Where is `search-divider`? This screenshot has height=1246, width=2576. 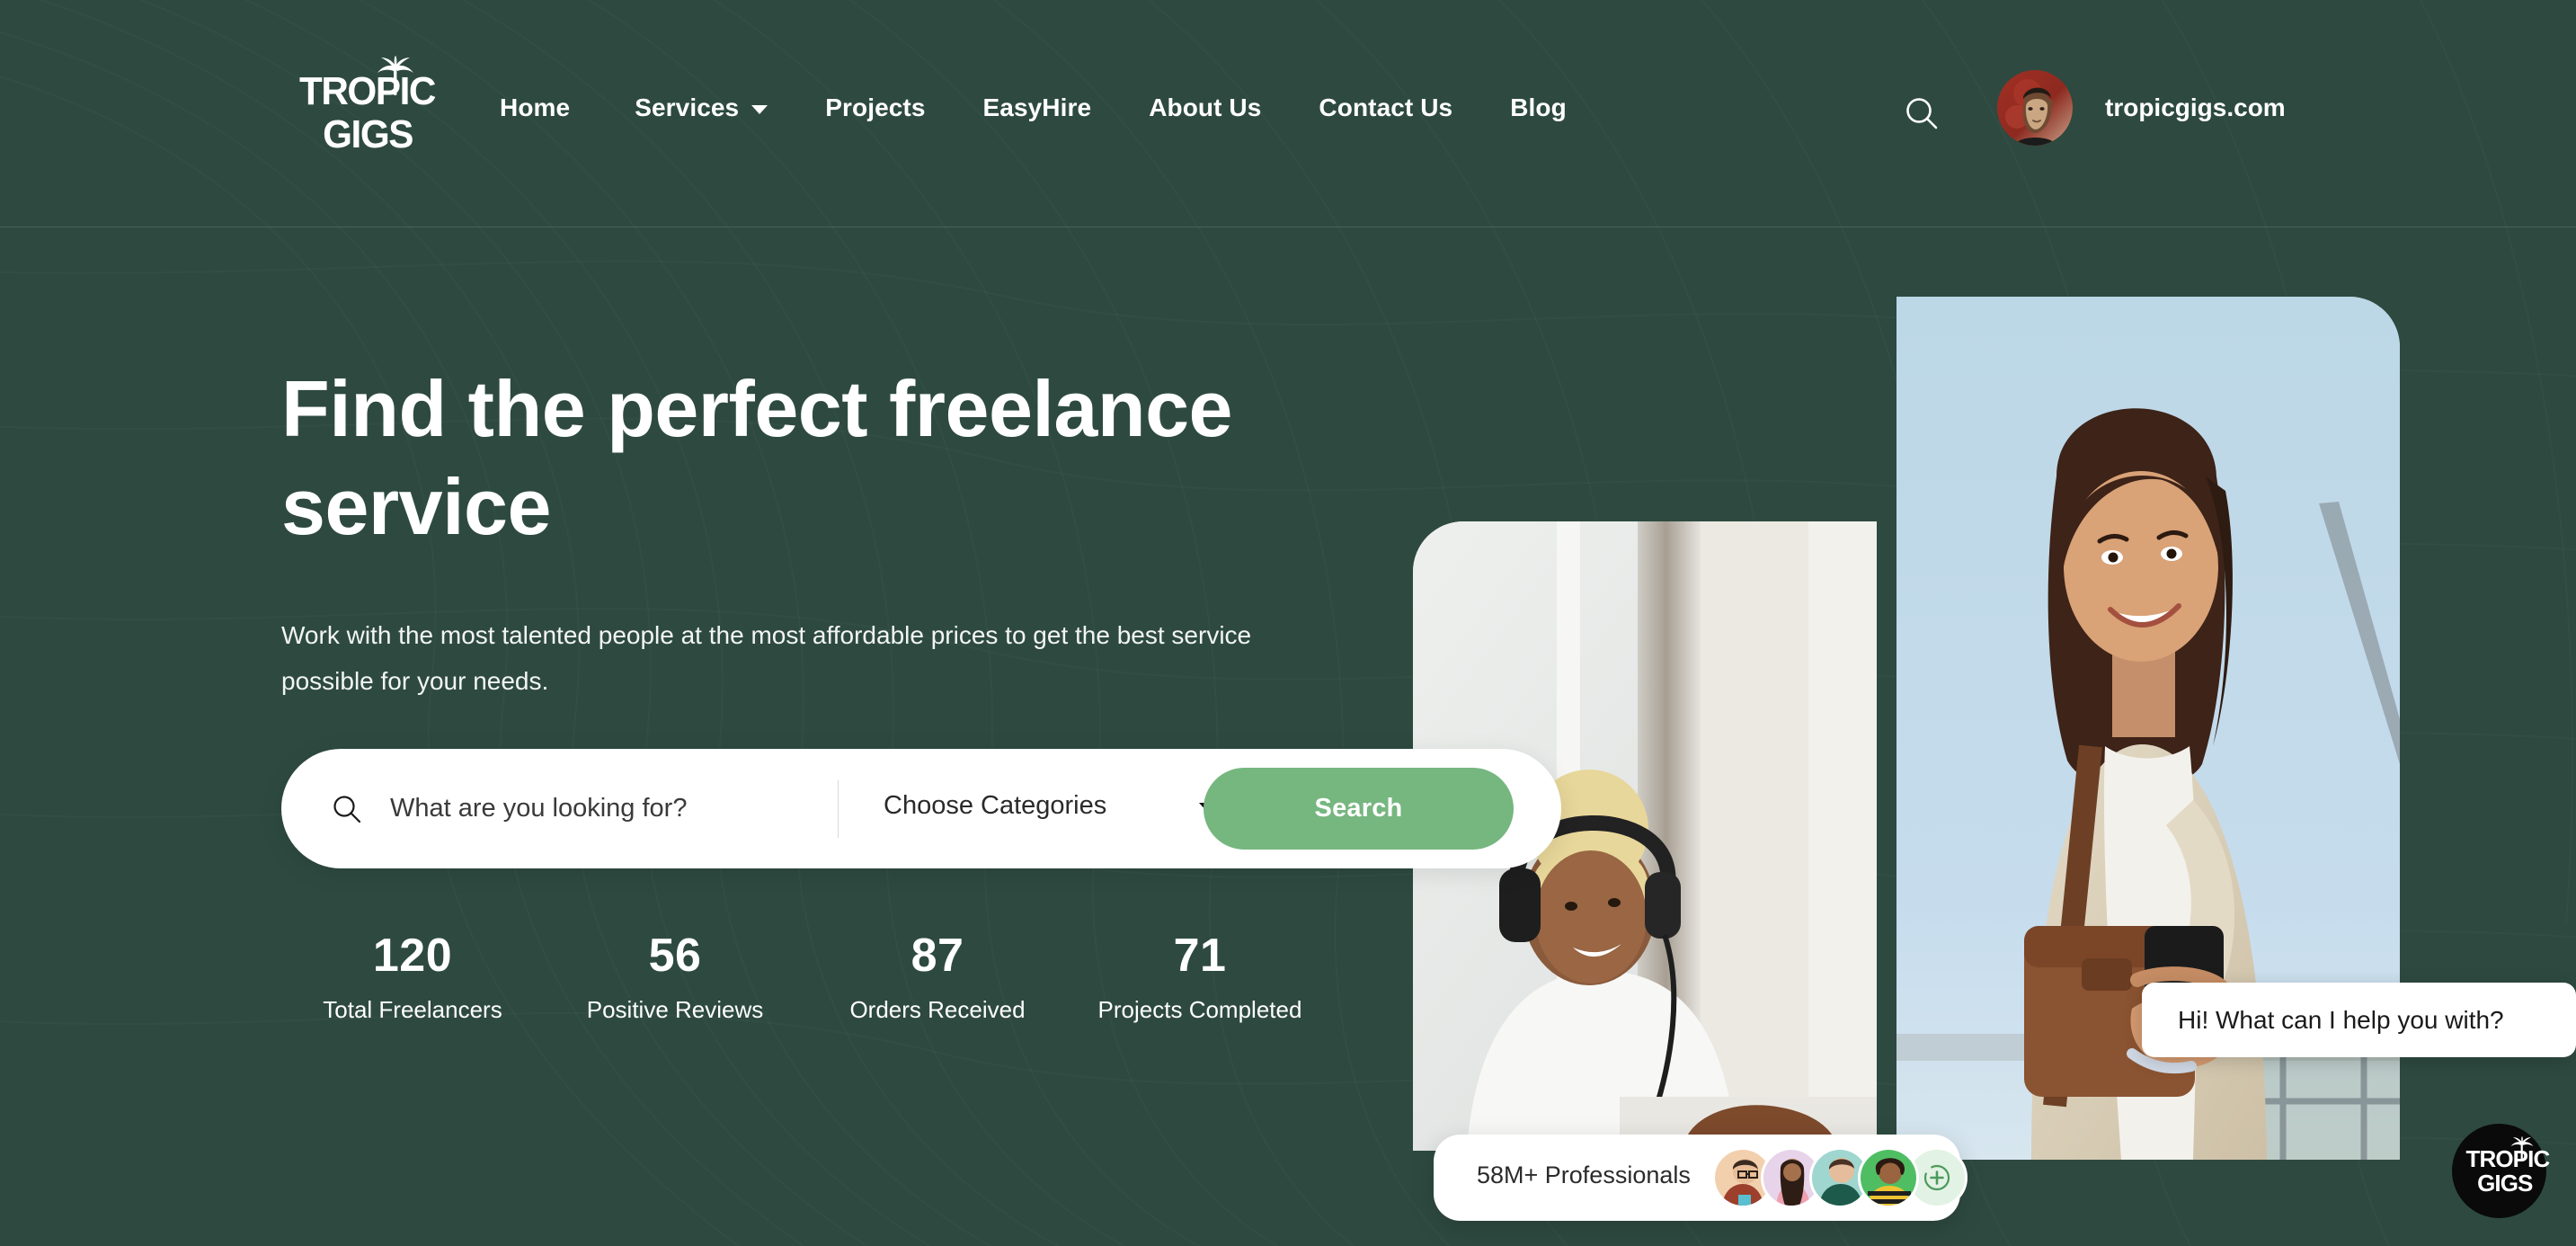
search-divider is located at coordinates (838, 809).